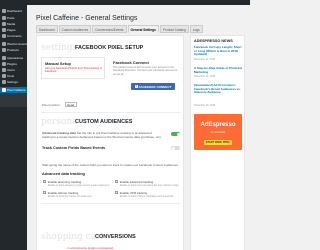  Describe the element at coordinates (4, 30) in the screenshot. I see `page-icon` at that location.